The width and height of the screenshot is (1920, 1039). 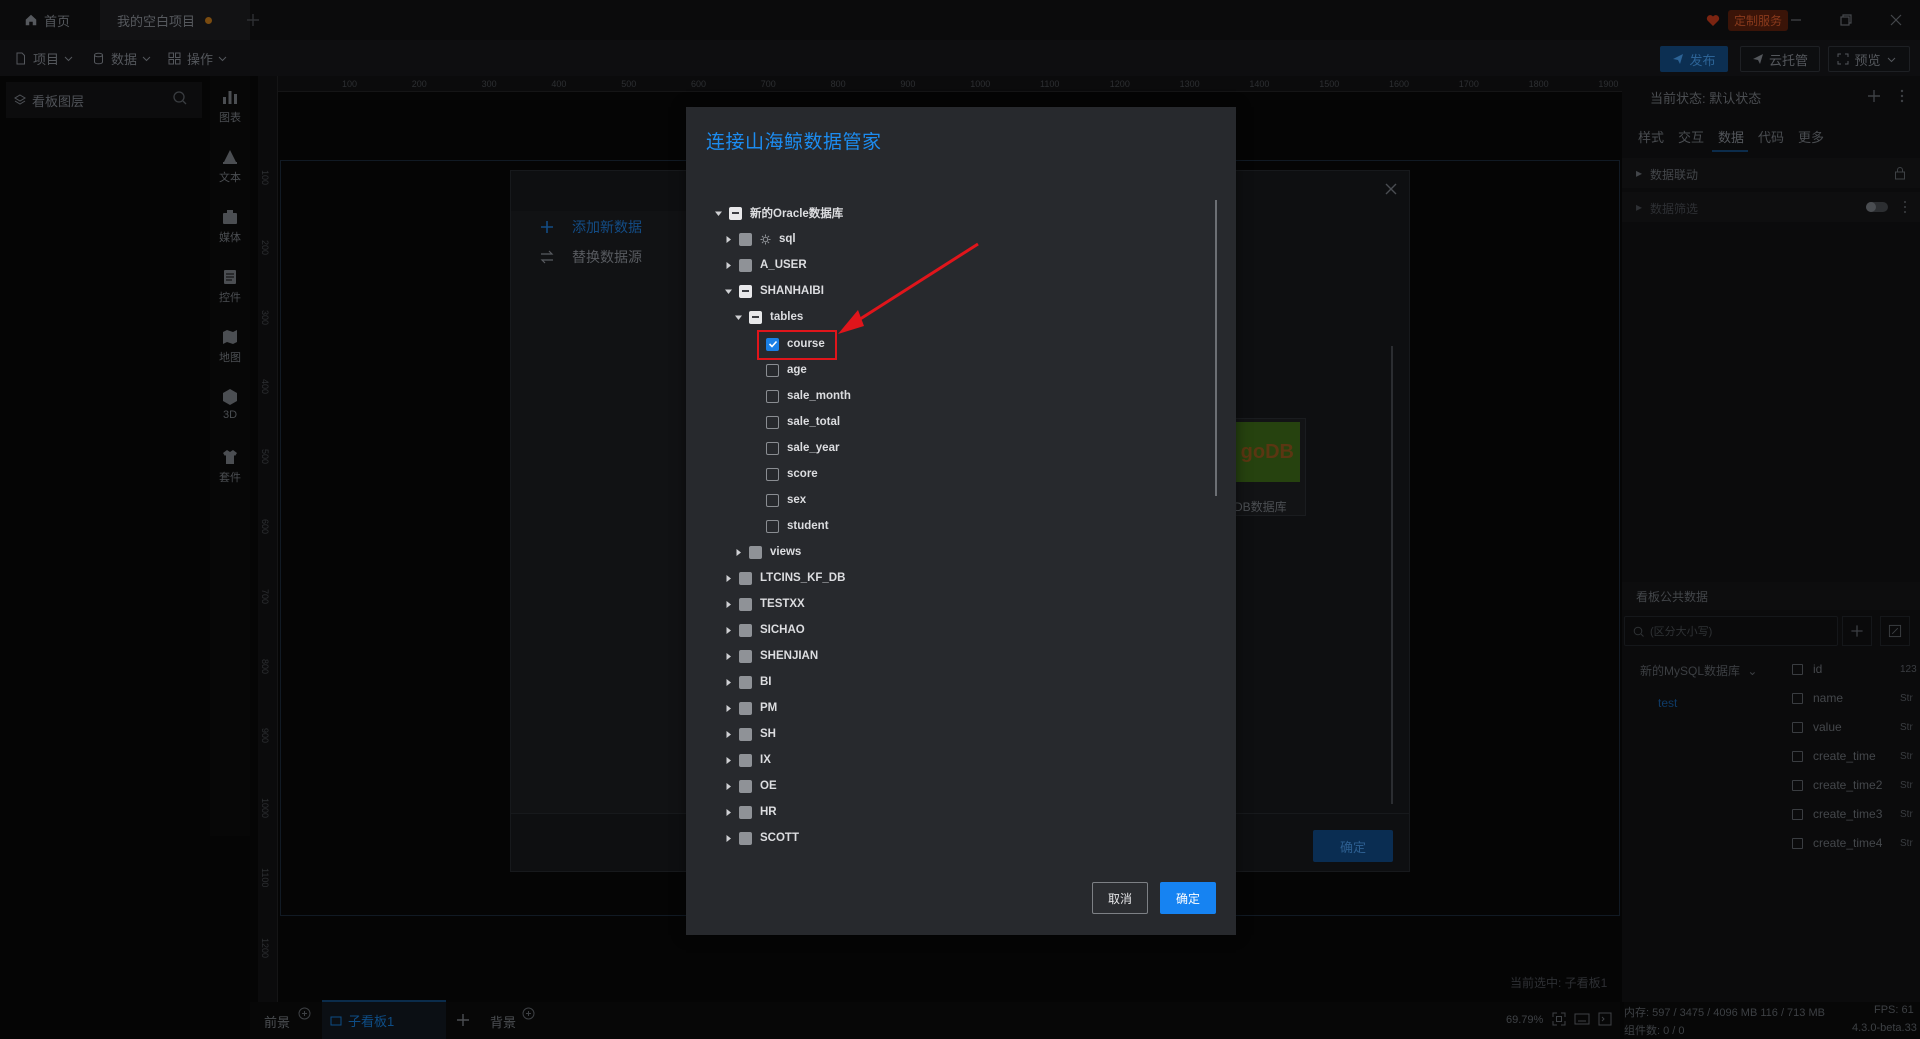 What do you see at coordinates (1771, 207) in the screenshot?
I see `data-filter-section: ▸ 数据筛选` at bounding box center [1771, 207].